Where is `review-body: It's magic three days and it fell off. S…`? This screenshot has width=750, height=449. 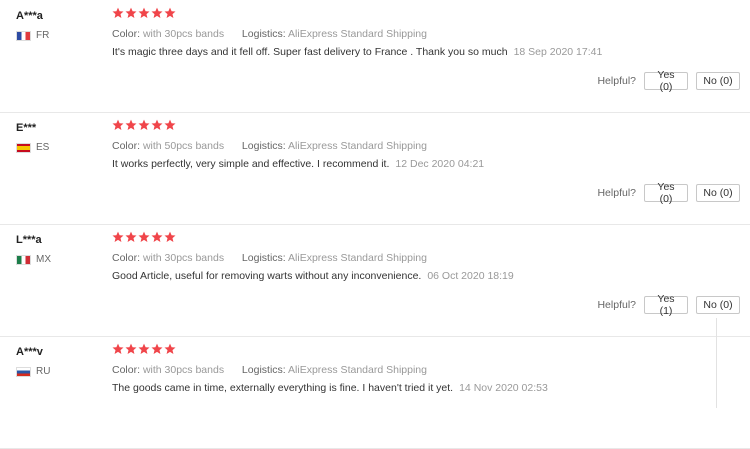 review-body: It's magic three days and it fell off. S… is located at coordinates (310, 52).